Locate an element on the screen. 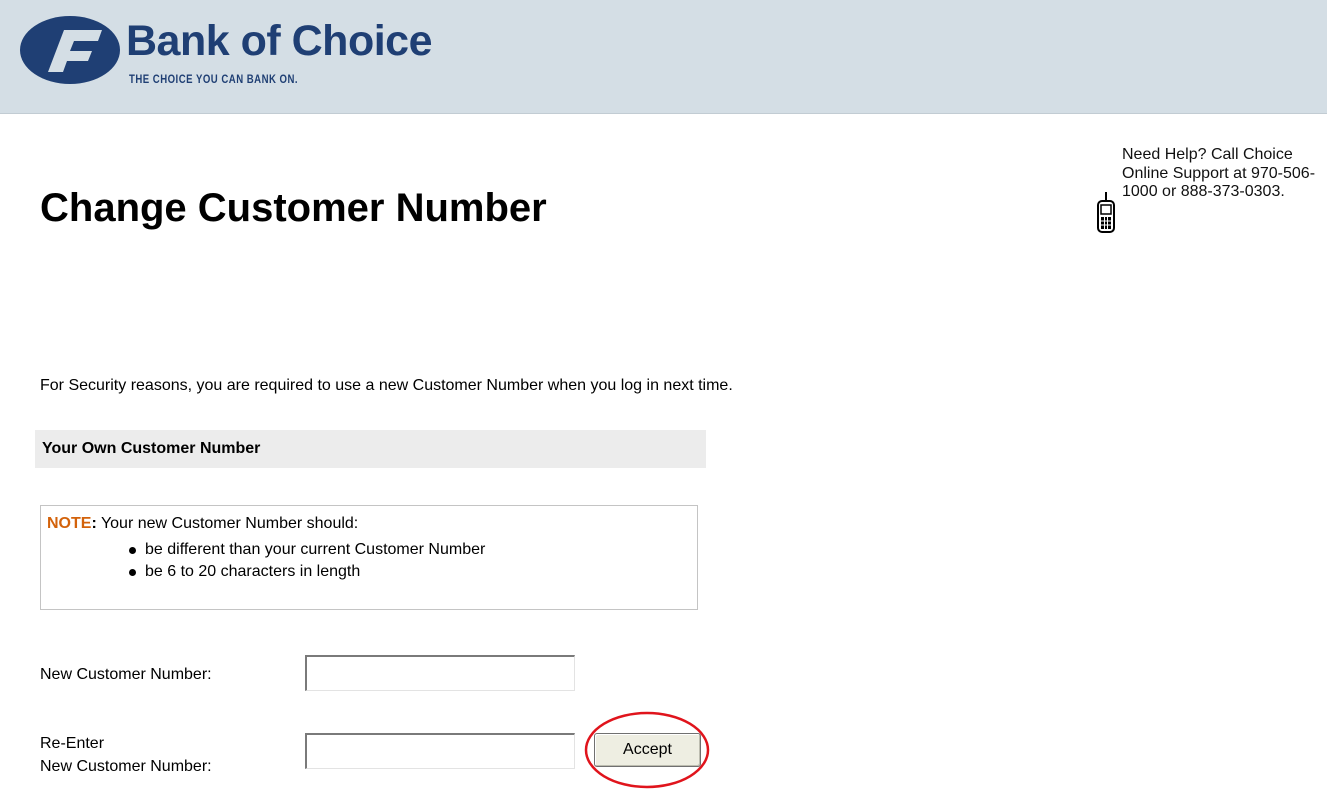  section-title: Your Own Customer Number is located at coordinates (151, 448).